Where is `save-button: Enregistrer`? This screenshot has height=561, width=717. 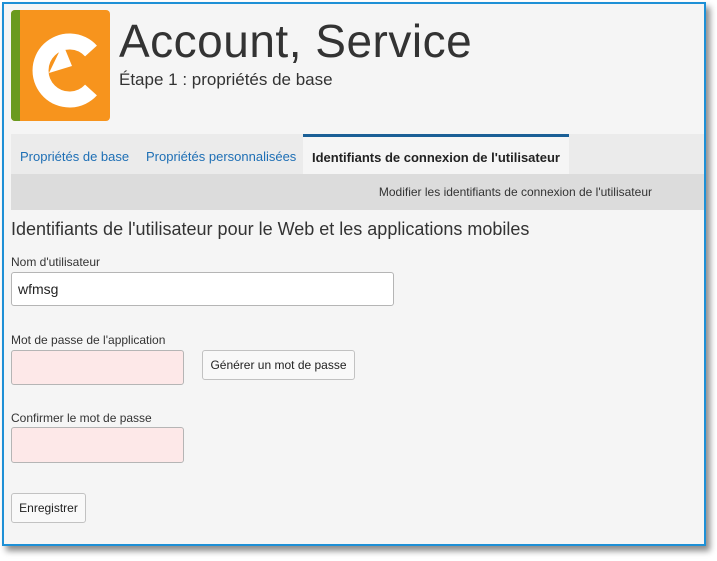 save-button: Enregistrer is located at coordinates (48, 508).